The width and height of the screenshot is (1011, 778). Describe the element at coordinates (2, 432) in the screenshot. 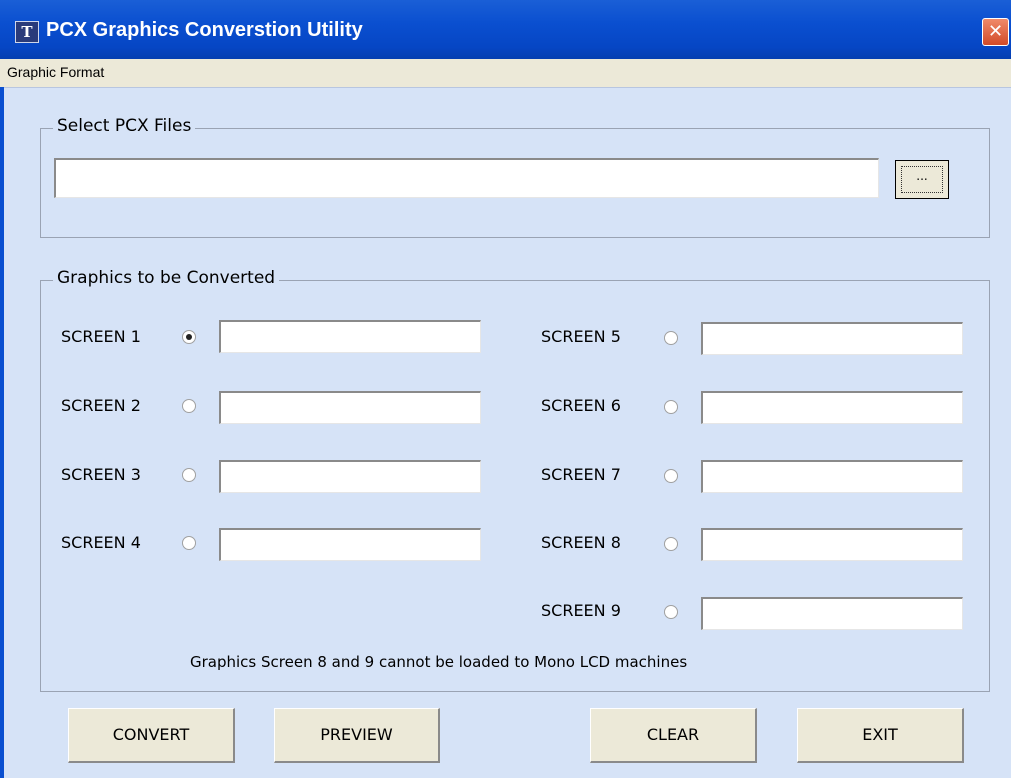

I see `window-border` at that location.